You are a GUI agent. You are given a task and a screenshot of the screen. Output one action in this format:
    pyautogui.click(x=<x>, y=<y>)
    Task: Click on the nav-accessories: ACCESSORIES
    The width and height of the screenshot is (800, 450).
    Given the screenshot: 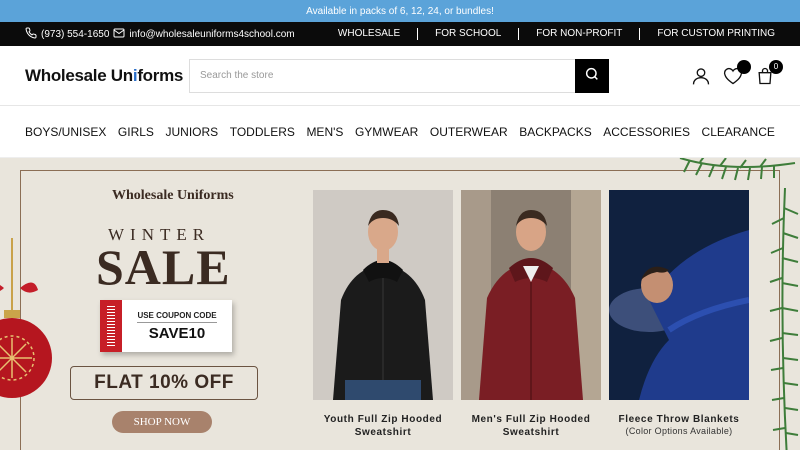 What is the action you would take?
    pyautogui.click(x=646, y=132)
    